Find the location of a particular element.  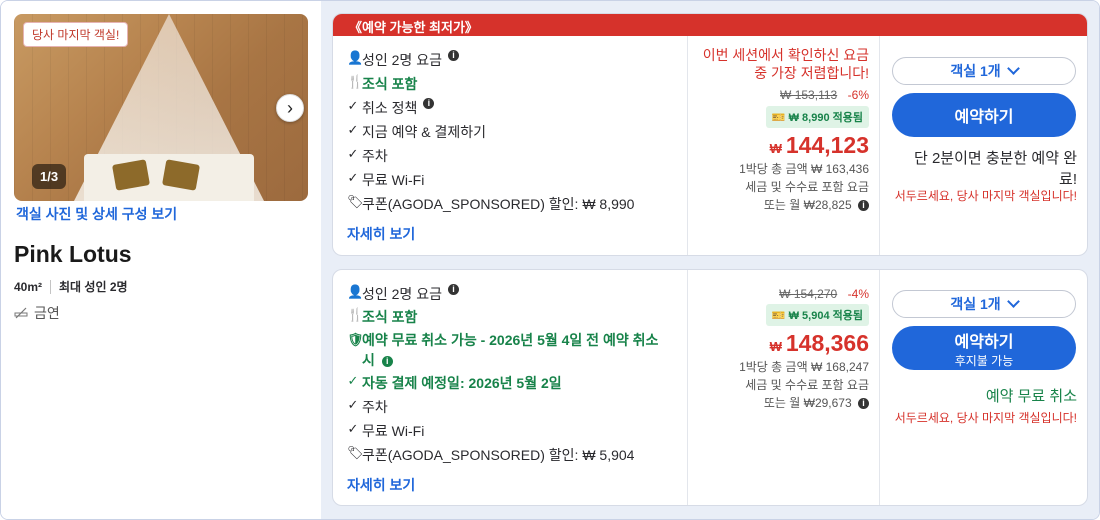

feature-label: 취소 정책 is located at coordinates (390, 108).